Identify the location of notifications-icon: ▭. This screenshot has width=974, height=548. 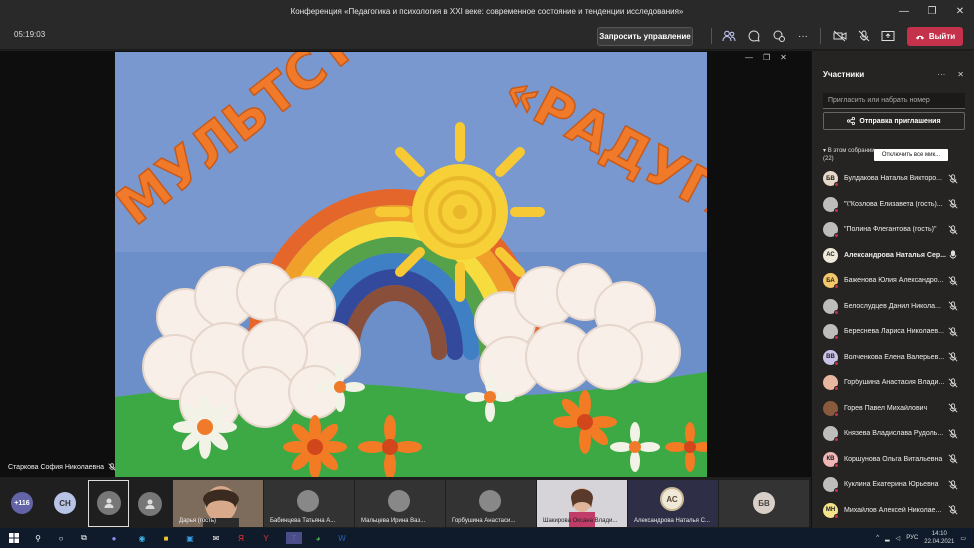
(963, 538).